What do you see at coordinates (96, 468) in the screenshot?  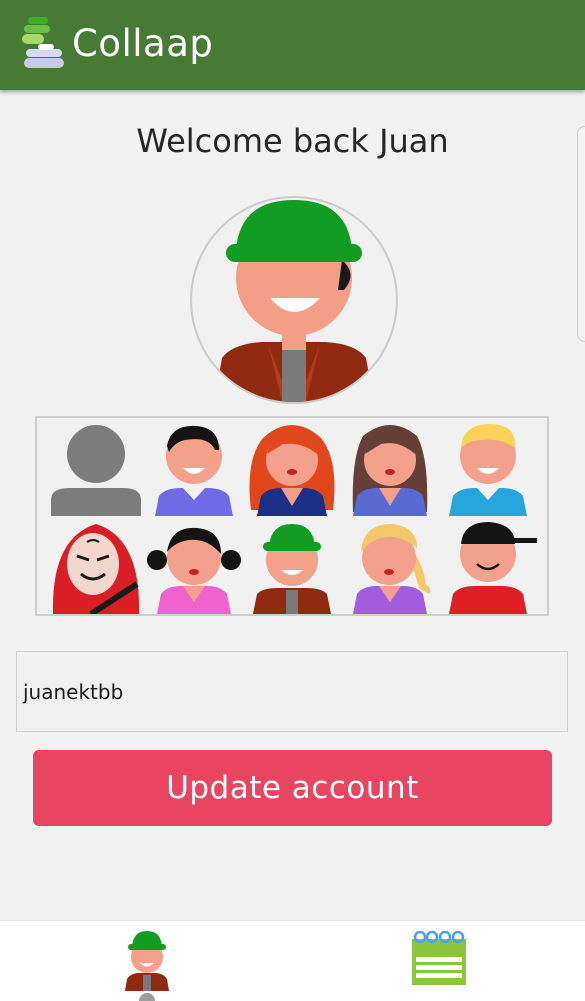 I see `avatar-option-default` at bounding box center [96, 468].